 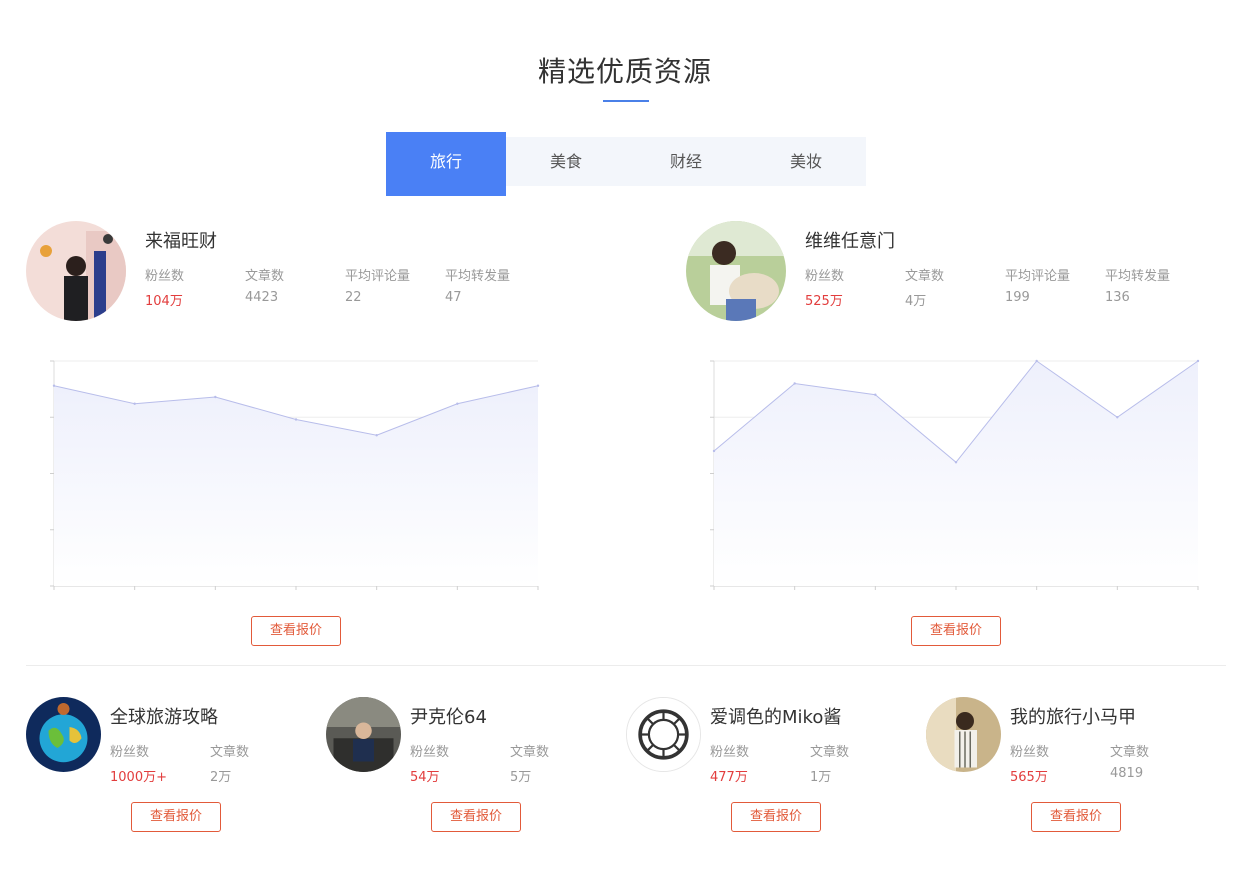 I want to click on account-name: 我的旅行小马甲, so click(x=1073, y=716).